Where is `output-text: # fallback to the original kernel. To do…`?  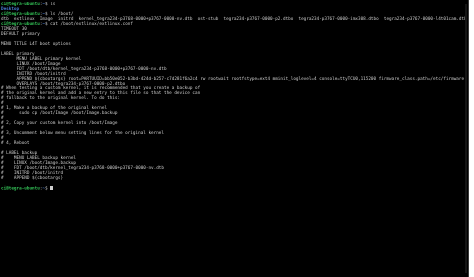 output-text: # fallback to the original kernel. To do… is located at coordinates (60, 99).